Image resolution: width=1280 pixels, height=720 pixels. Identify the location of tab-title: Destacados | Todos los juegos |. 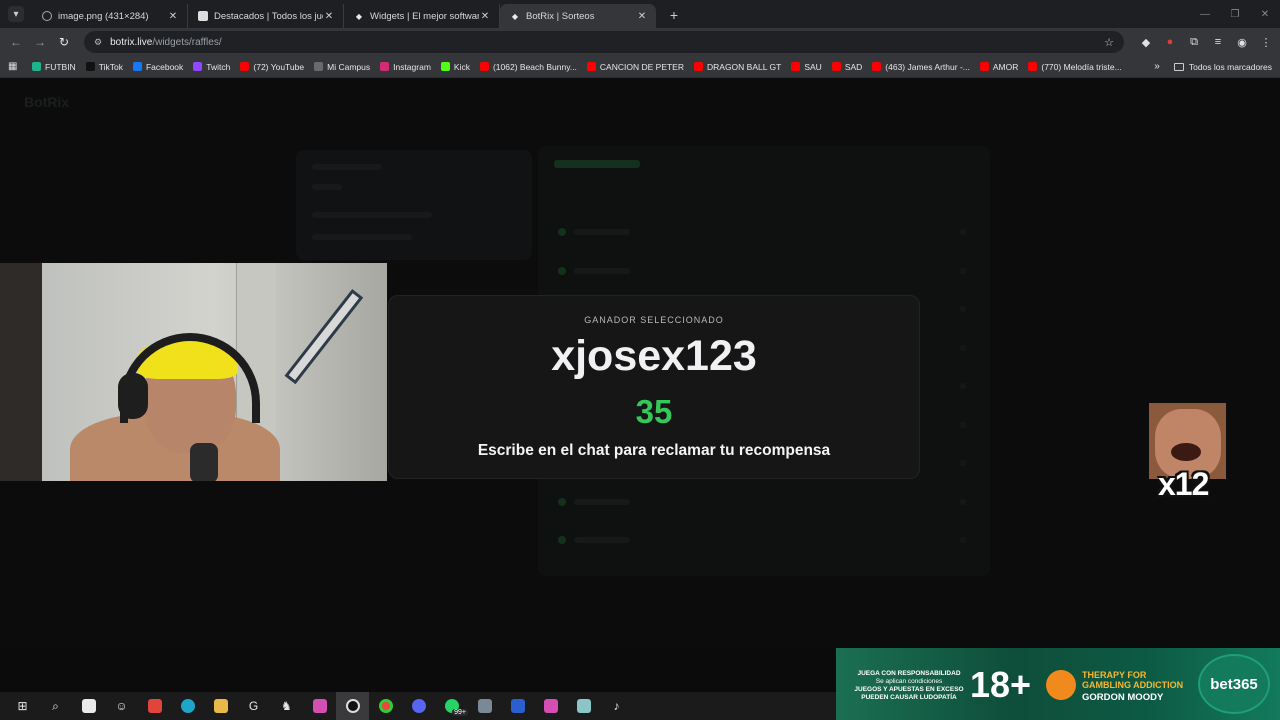
(268, 16).